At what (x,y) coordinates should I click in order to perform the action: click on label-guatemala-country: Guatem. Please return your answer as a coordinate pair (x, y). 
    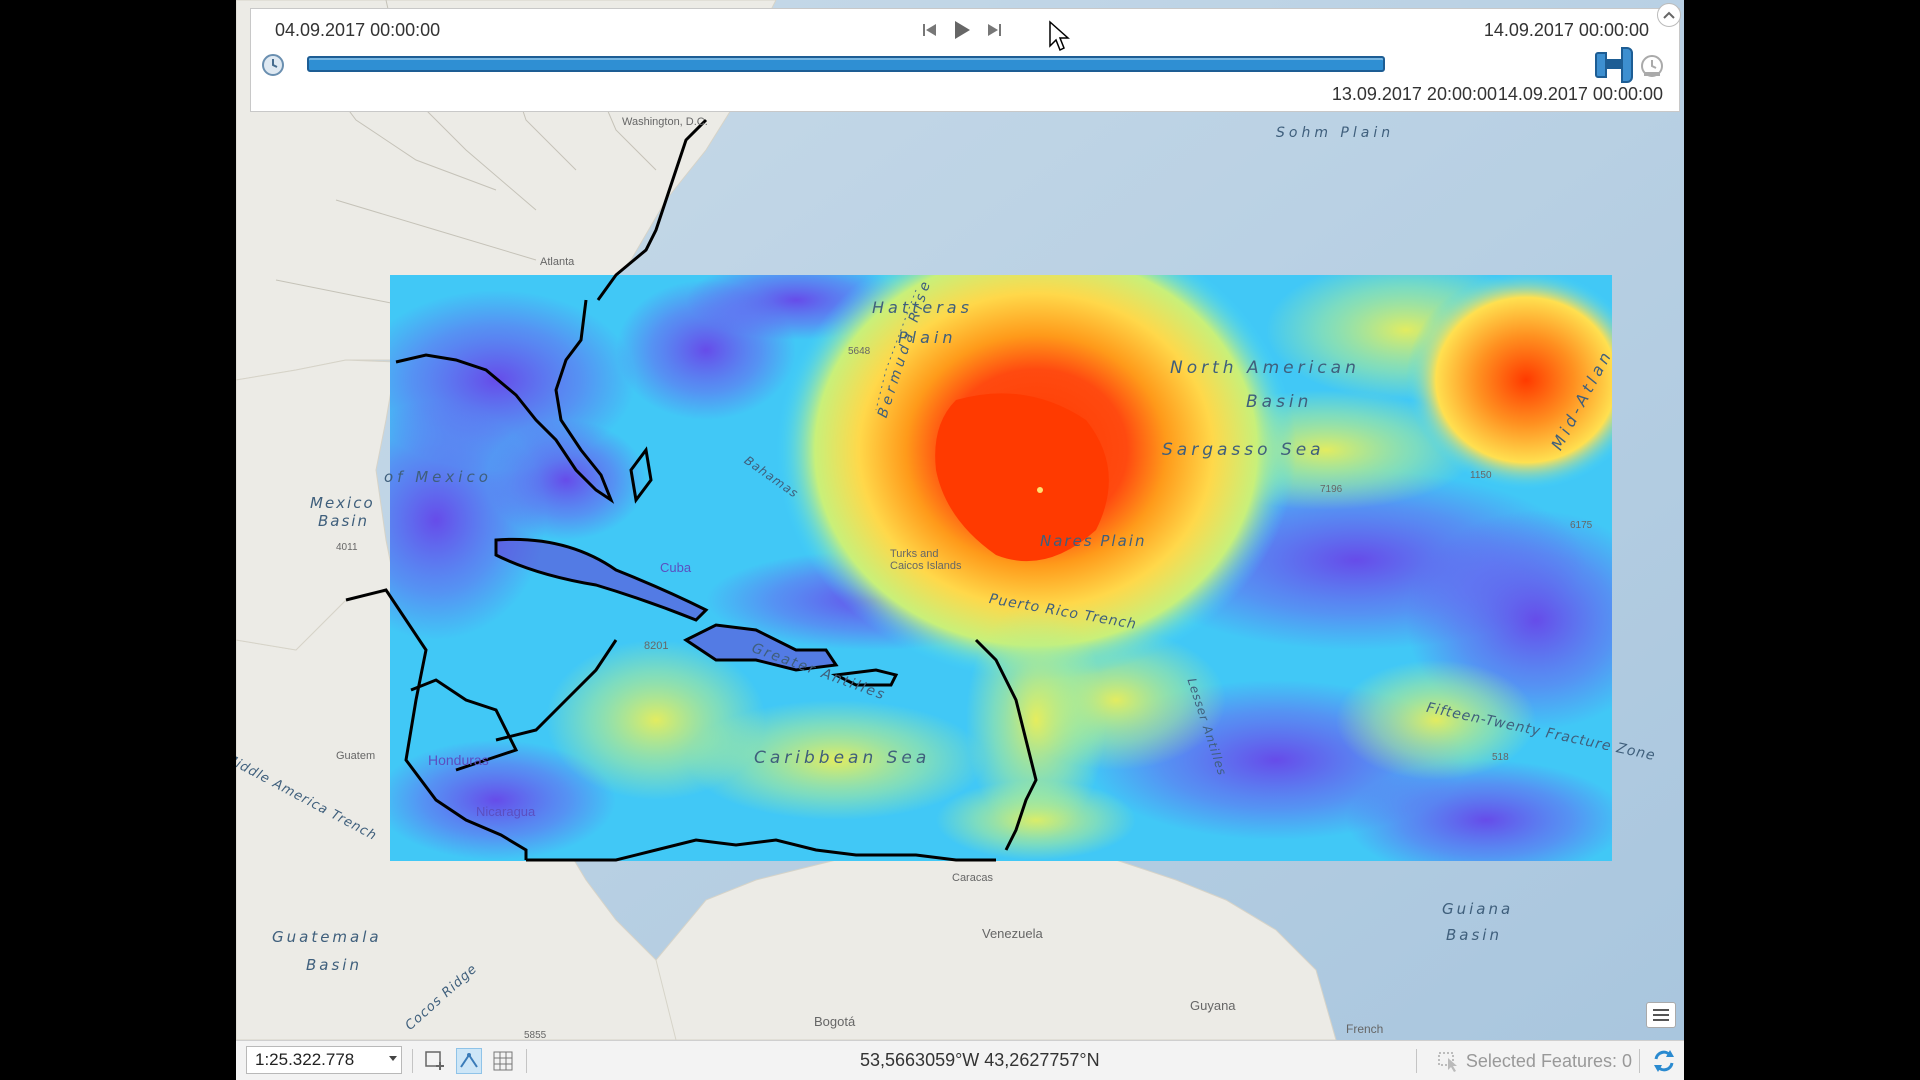
    Looking at the image, I should click on (356, 756).